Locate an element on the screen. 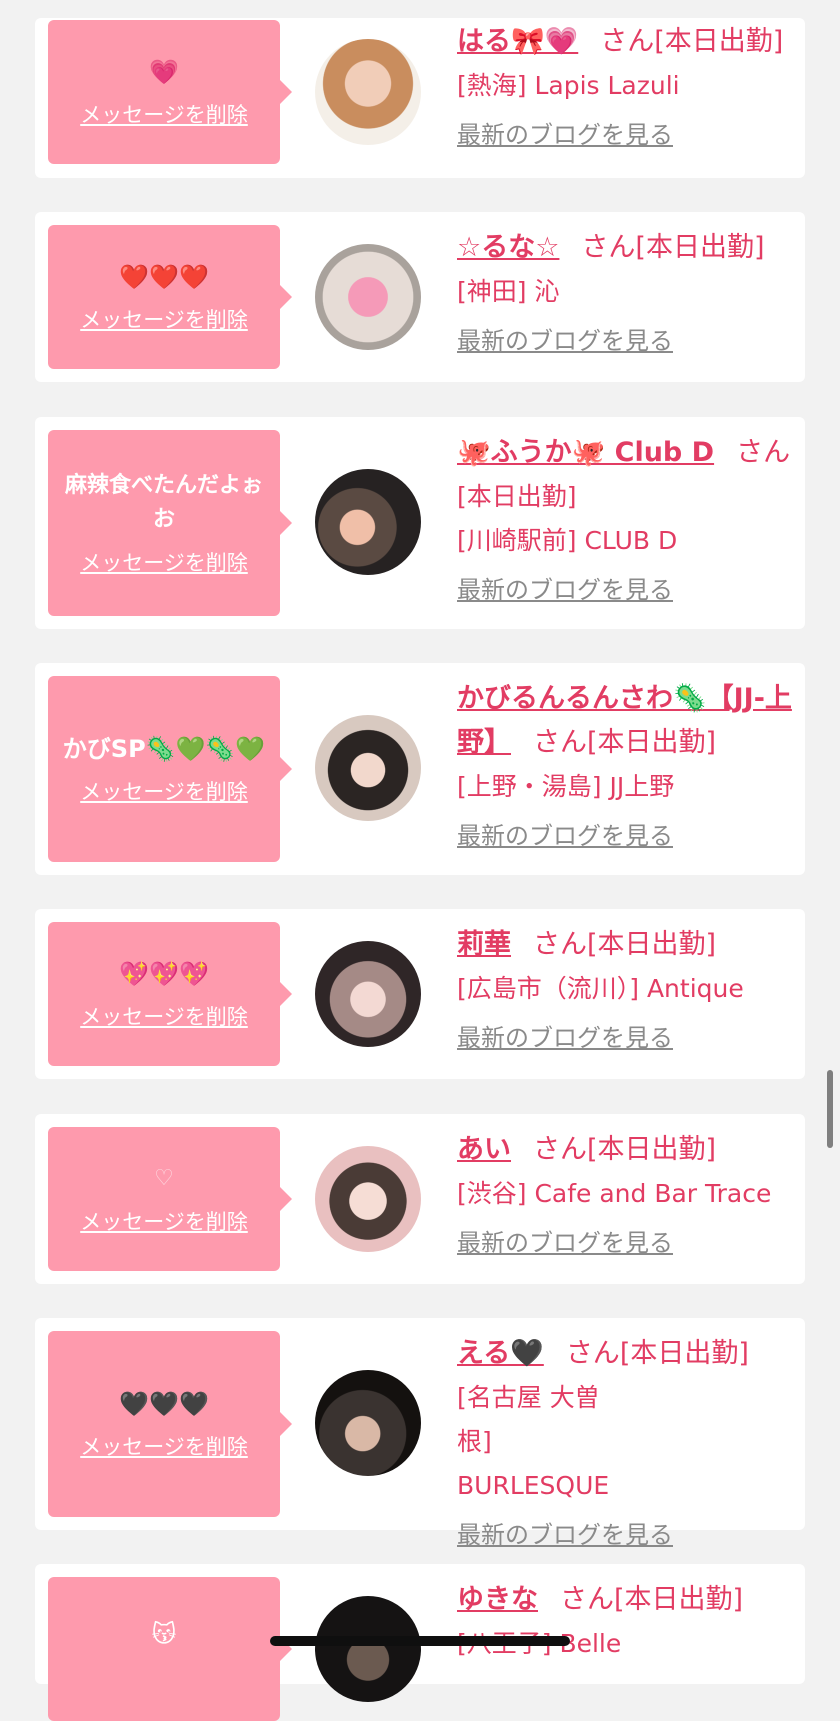 Image resolution: width=840 pixels, height=1721 pixels. cast-name-link: 莉華 is located at coordinates (484, 944).